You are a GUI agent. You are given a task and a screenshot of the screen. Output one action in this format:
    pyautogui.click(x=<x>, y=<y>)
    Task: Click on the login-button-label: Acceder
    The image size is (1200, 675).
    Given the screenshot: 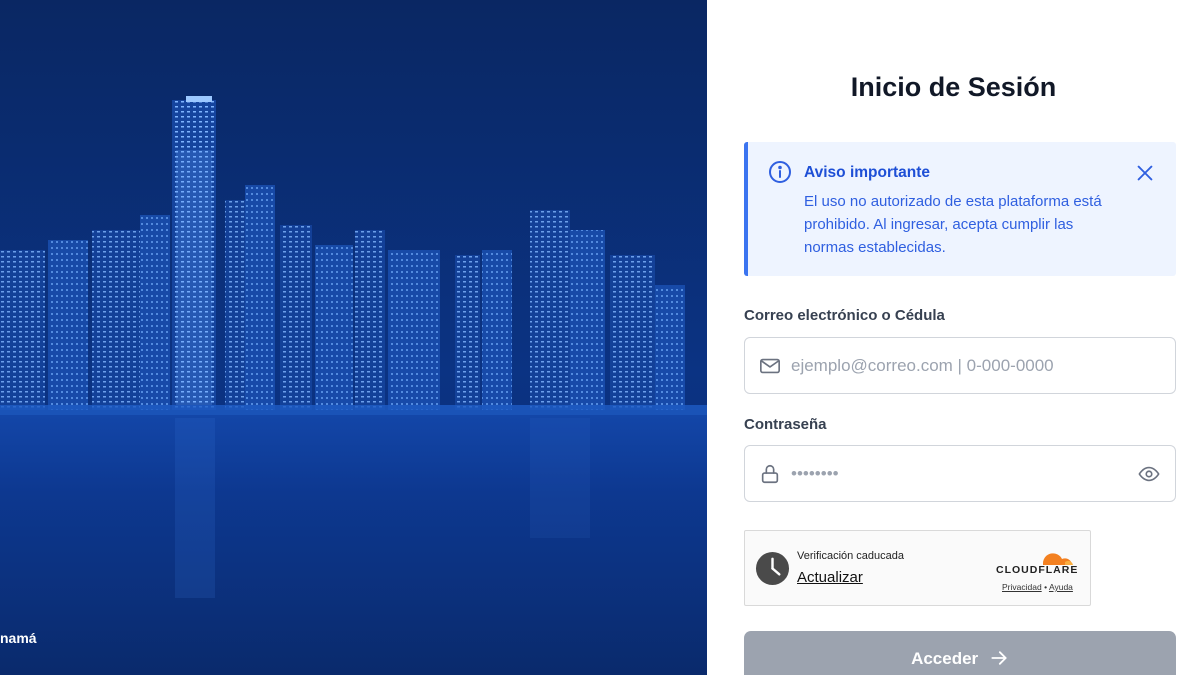 What is the action you would take?
    pyautogui.click(x=945, y=658)
    